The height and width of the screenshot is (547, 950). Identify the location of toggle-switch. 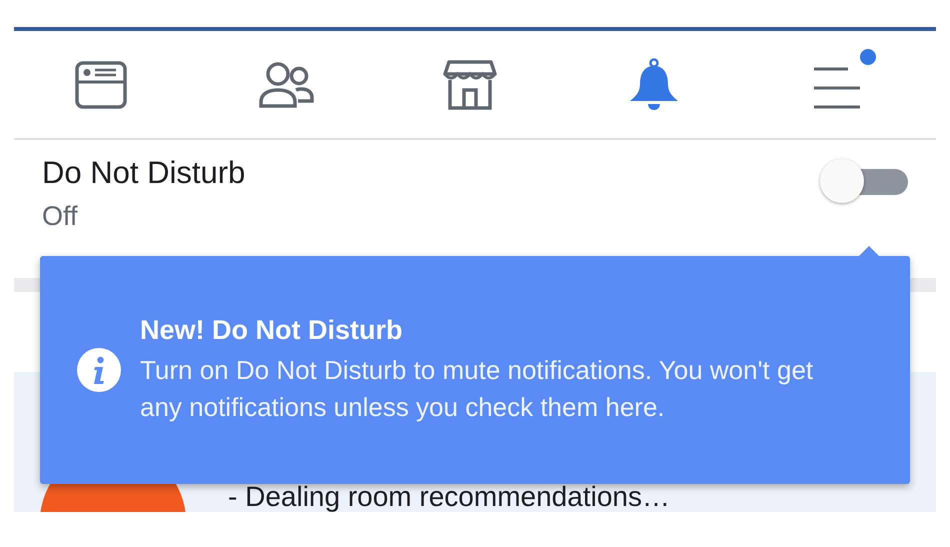
(864, 180).